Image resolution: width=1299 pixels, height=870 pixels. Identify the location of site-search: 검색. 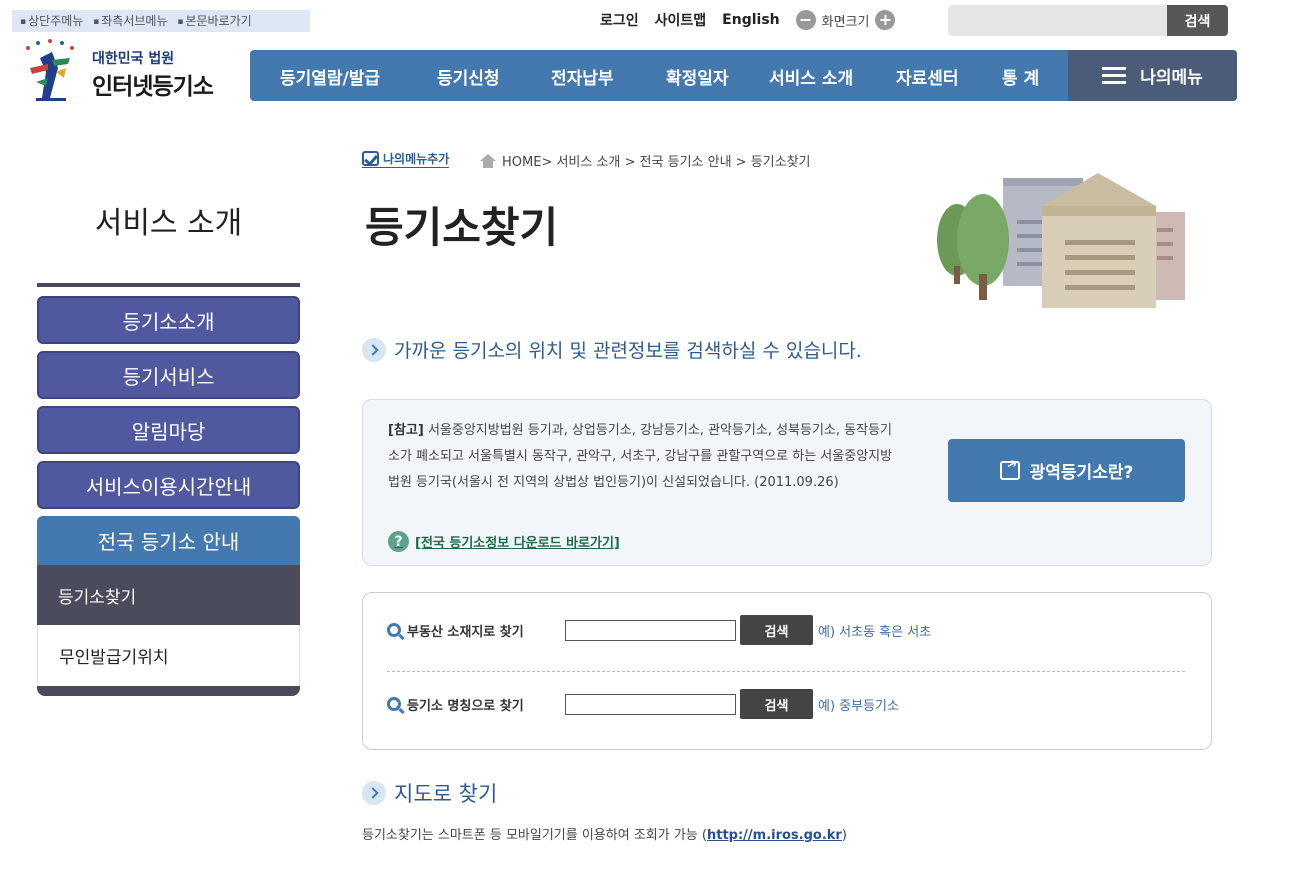
(1088, 20).